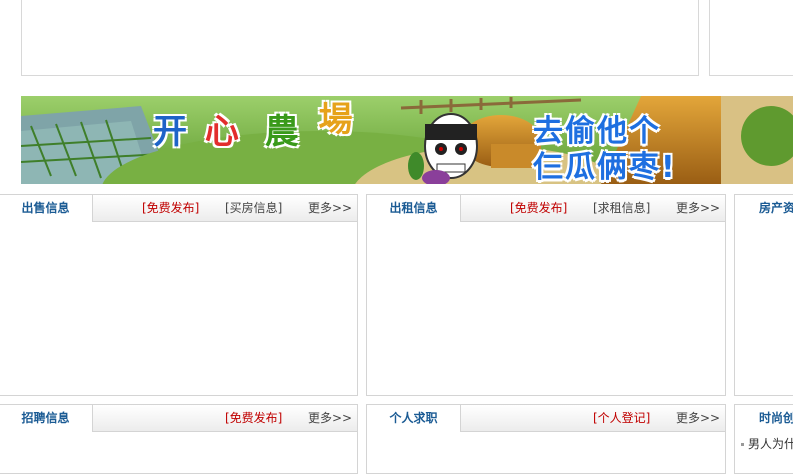 The width and height of the screenshot is (793, 474). Describe the element at coordinates (179, 439) in the screenshot. I see `panel-job-postings: 招聘信息 [免费发布] 更多>>` at that location.